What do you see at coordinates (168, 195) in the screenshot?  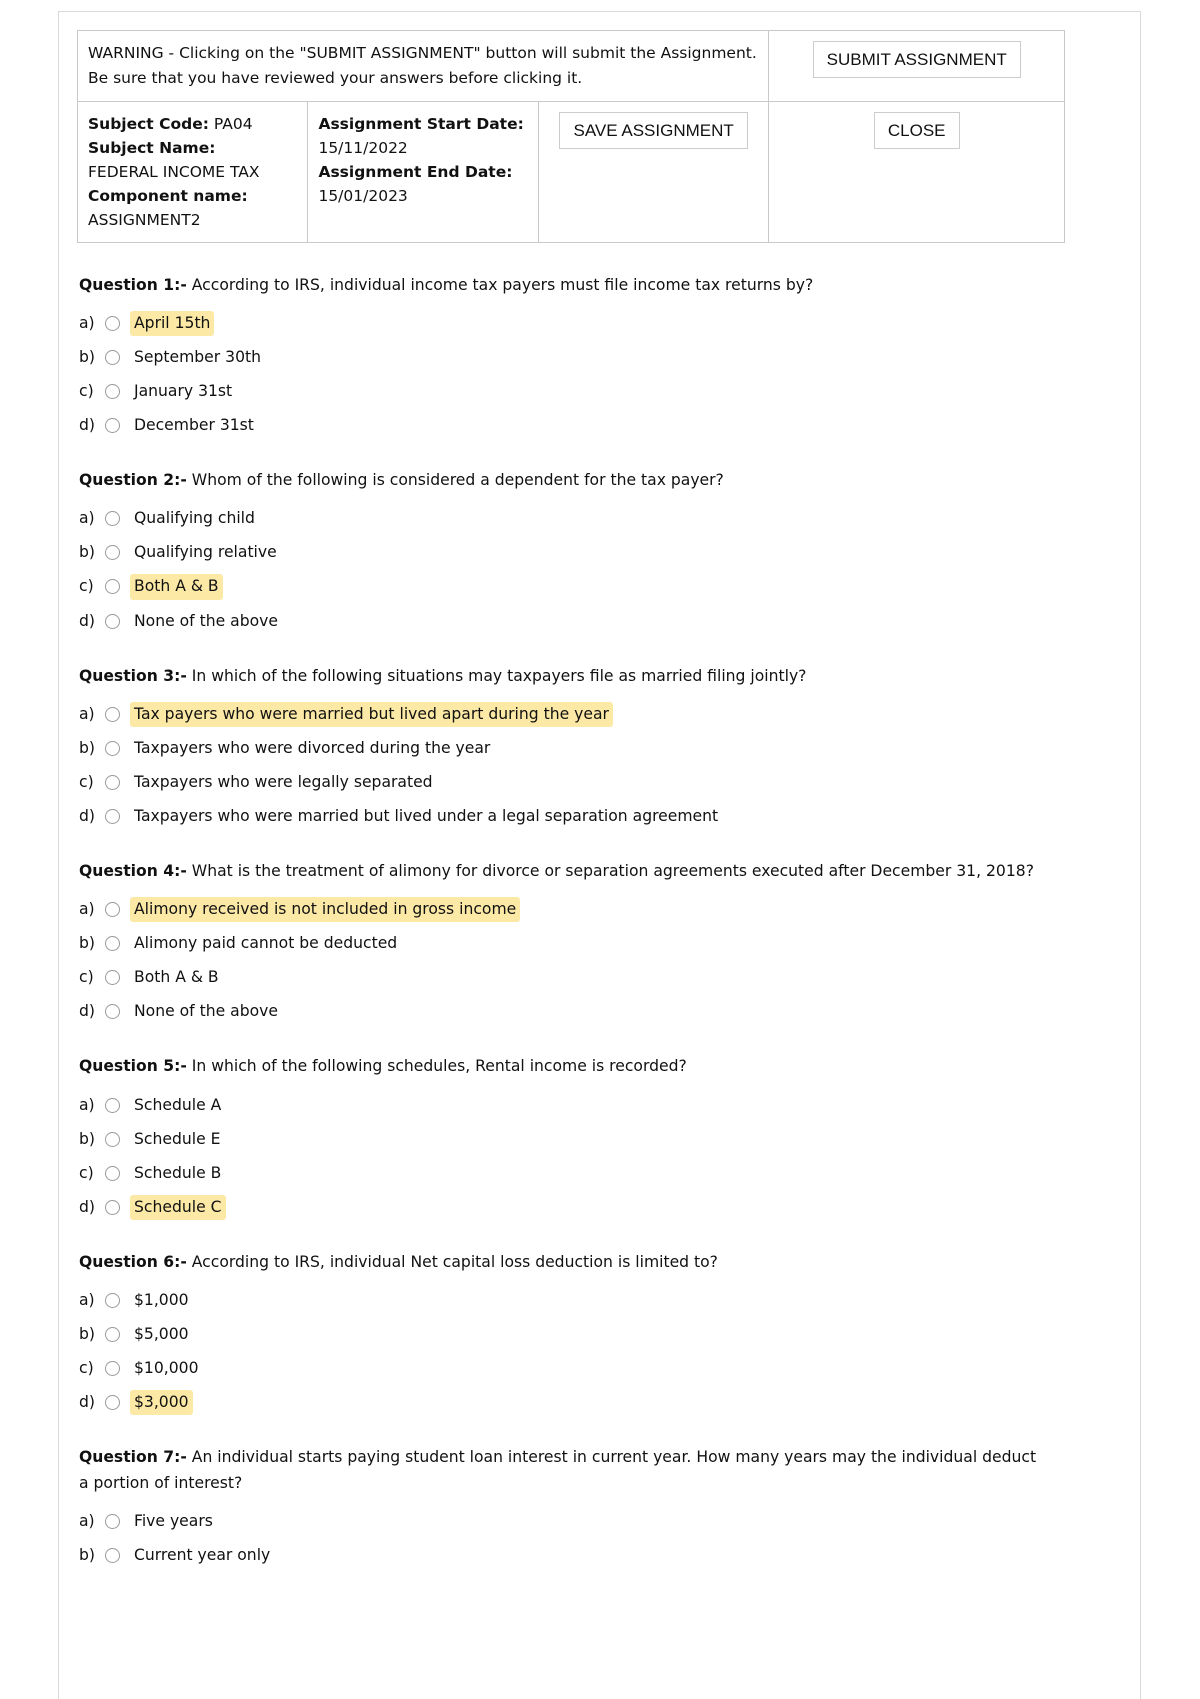 I see `component-name-label: Component name:` at bounding box center [168, 195].